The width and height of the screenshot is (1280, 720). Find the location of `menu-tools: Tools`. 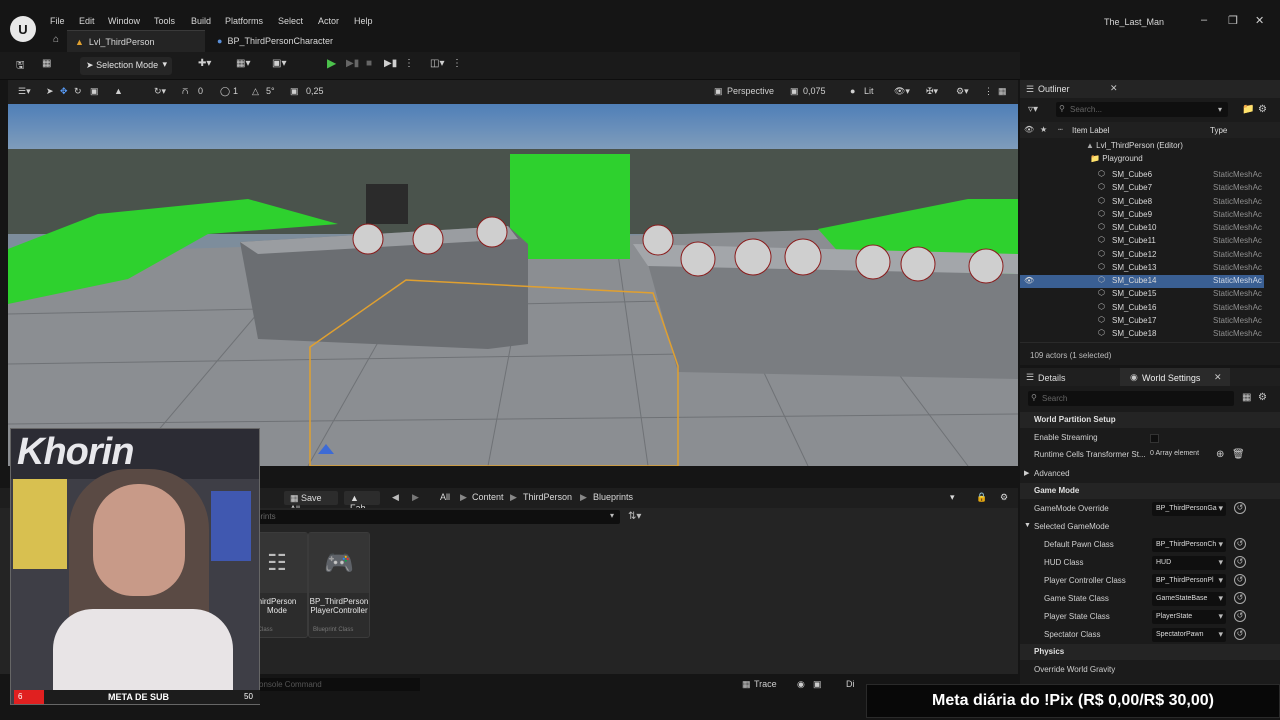

menu-tools: Tools is located at coordinates (164, 21).